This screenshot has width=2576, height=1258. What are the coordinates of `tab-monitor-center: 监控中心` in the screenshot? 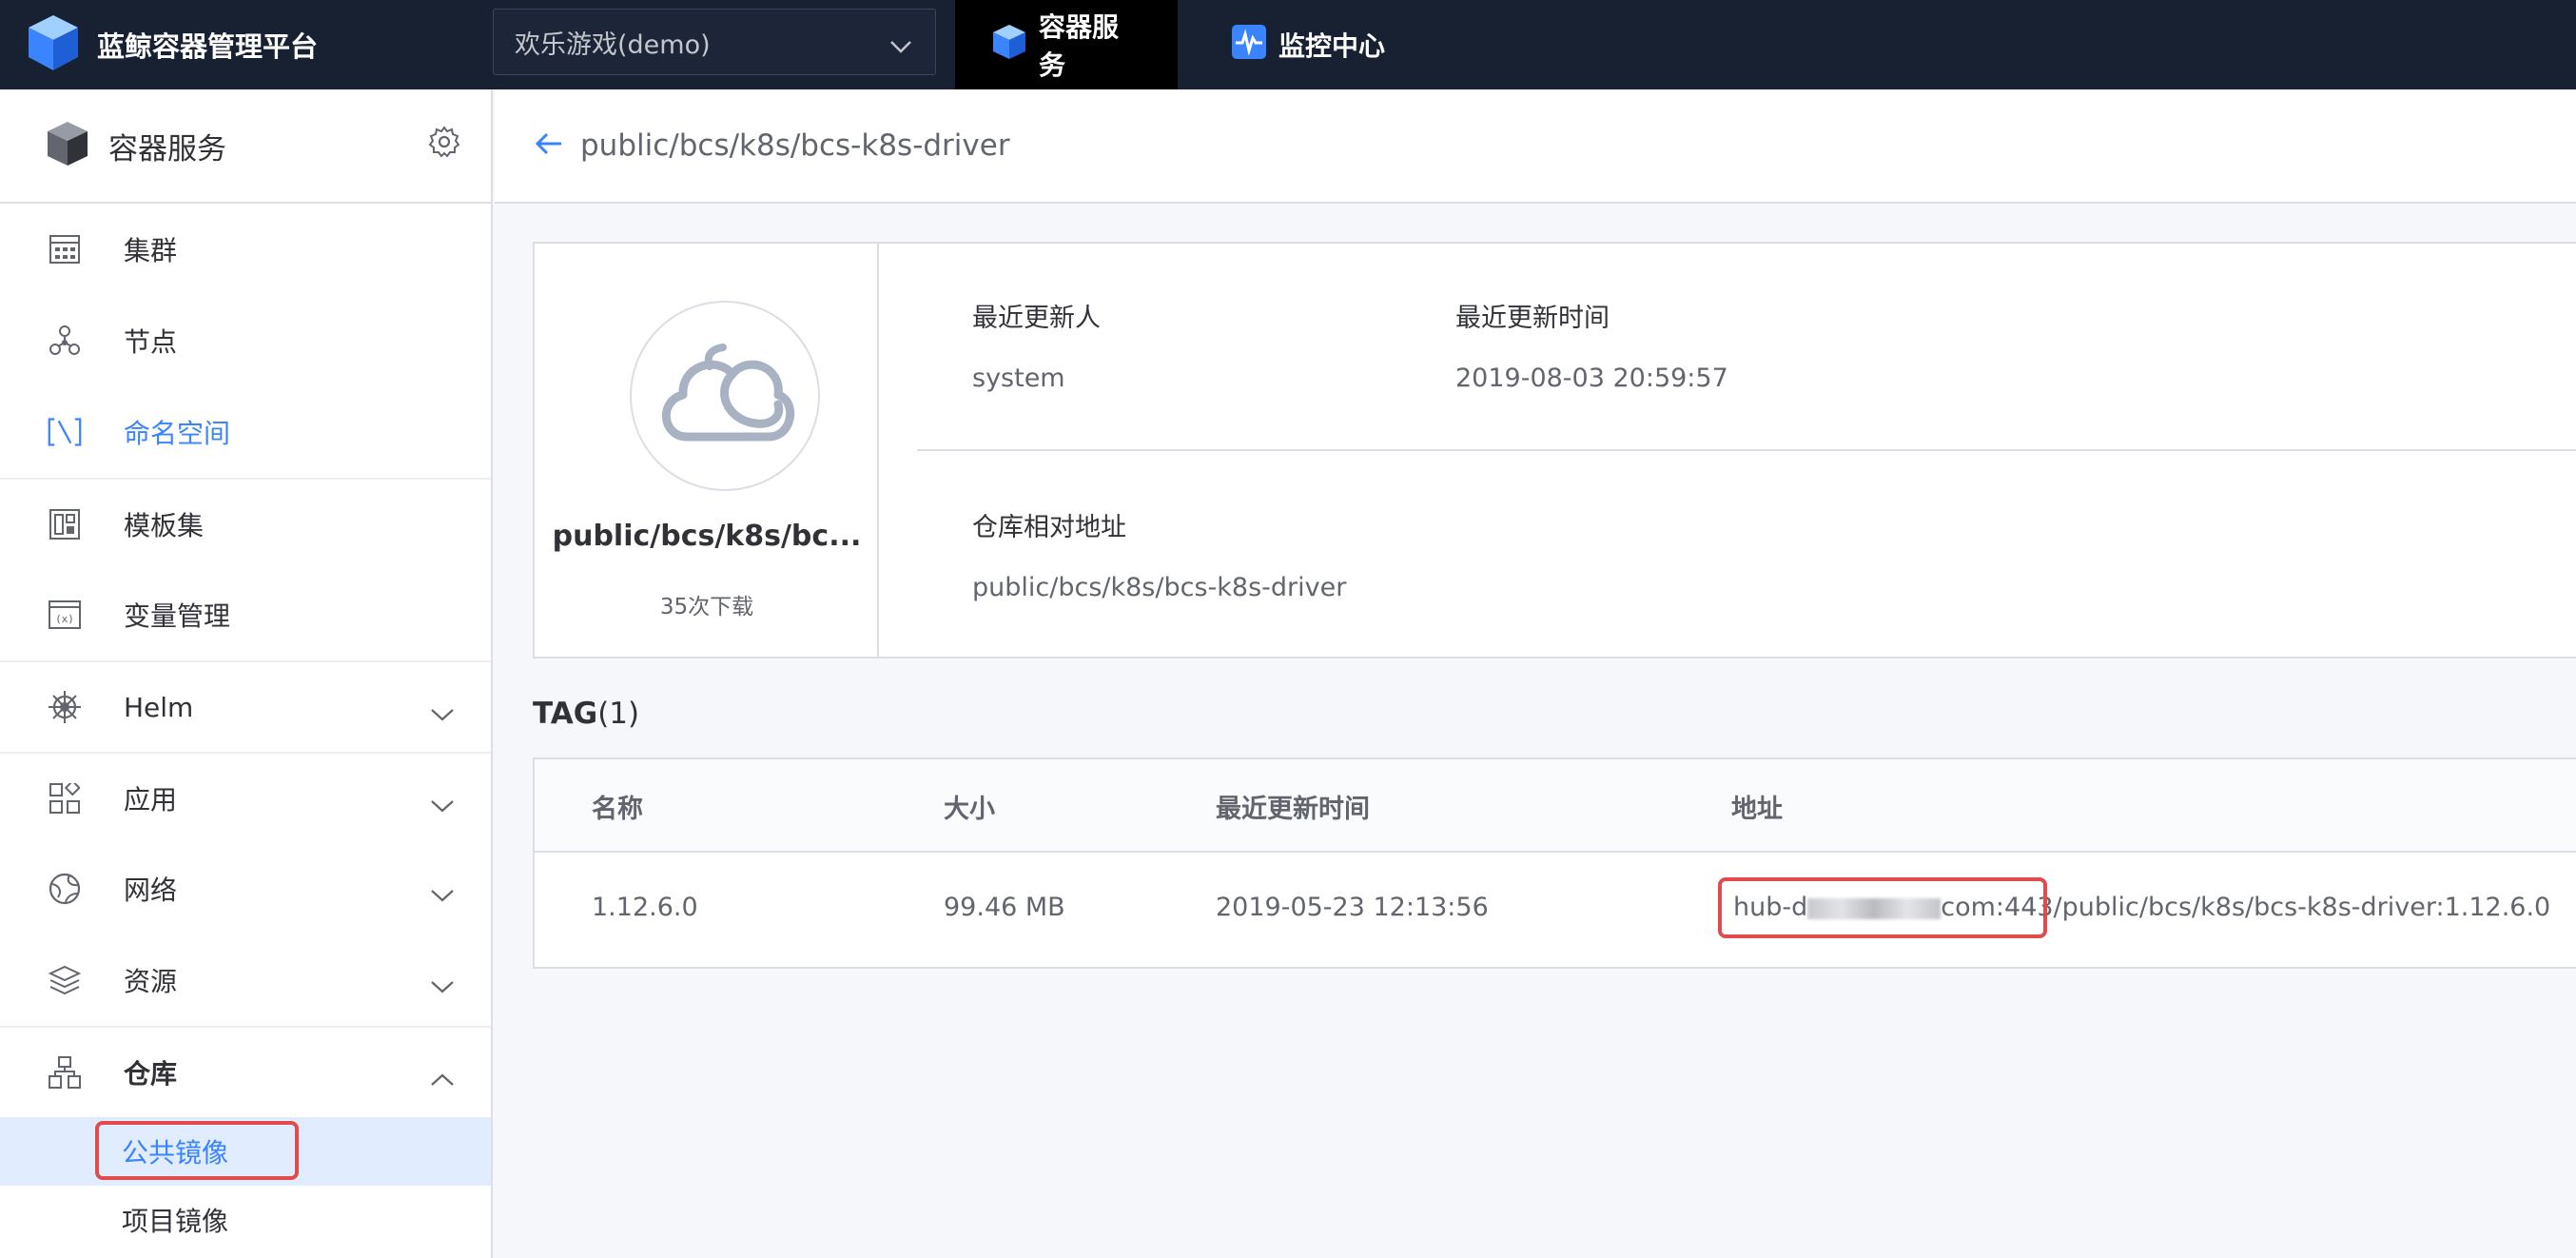 It's located at (1307, 45).